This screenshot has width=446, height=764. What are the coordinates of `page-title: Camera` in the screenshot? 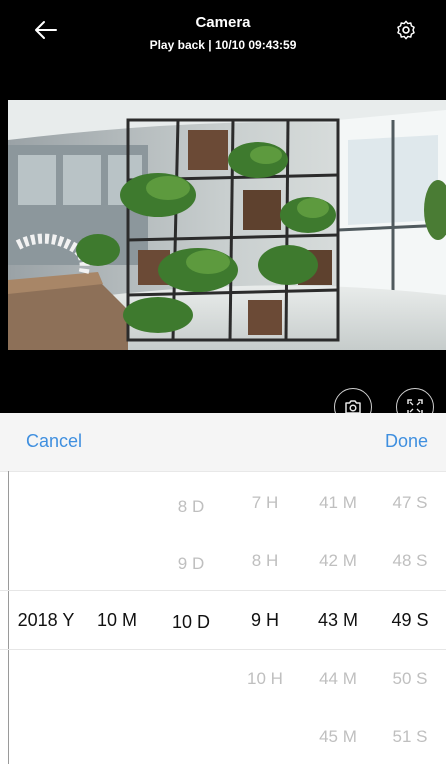 It's located at (223, 22).